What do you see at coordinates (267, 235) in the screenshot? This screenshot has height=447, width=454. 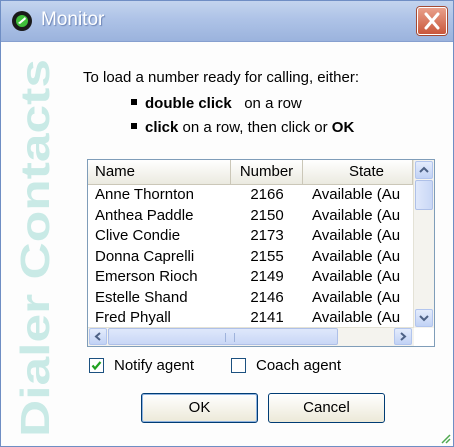 I see `contact-number: 2173` at bounding box center [267, 235].